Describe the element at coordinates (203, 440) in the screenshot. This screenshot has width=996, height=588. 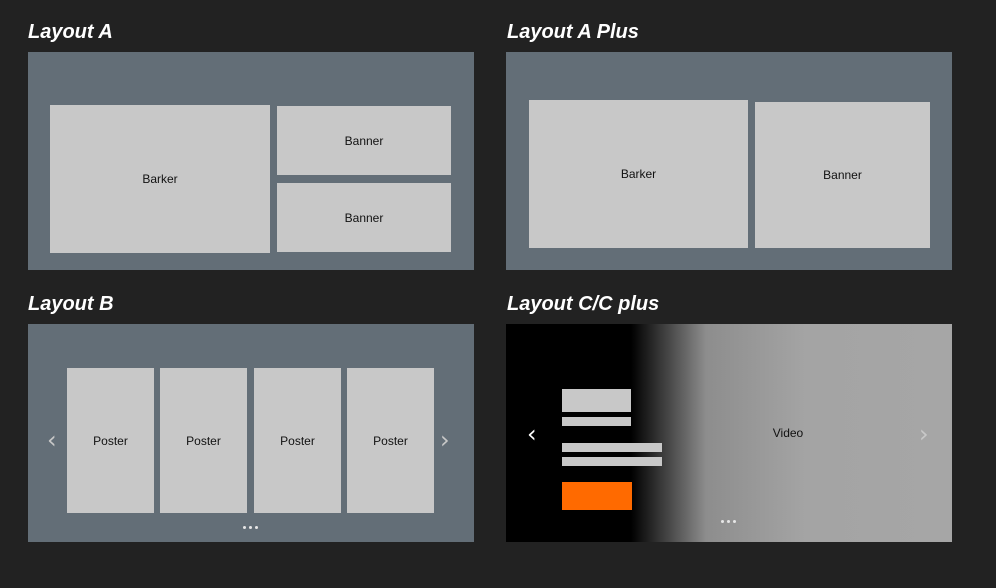
I see `poster-tile-2: Poster` at that location.